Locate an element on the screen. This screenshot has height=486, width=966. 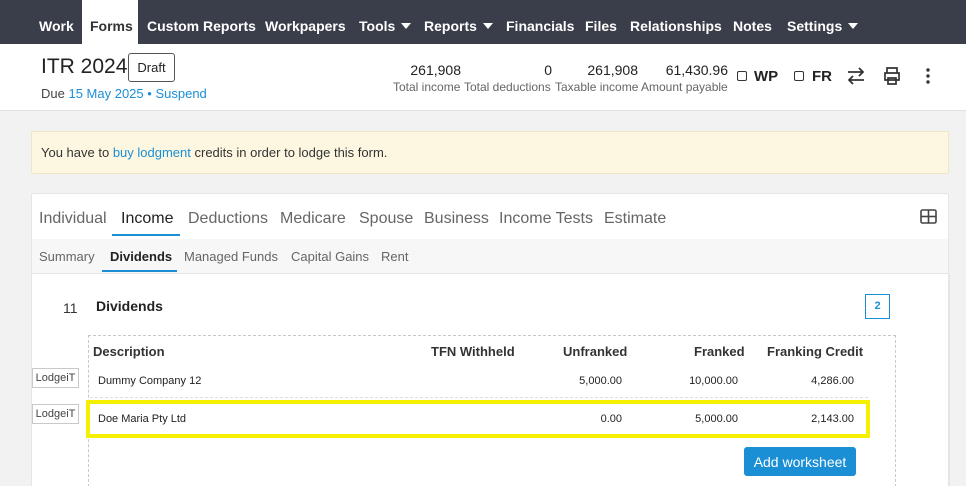
nav-financials: Financials is located at coordinates (540, 22).